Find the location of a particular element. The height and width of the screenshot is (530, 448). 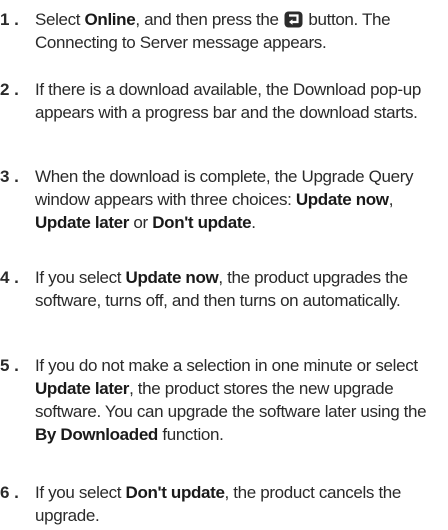

step-text-segment: , and then press the is located at coordinates (209, 19).